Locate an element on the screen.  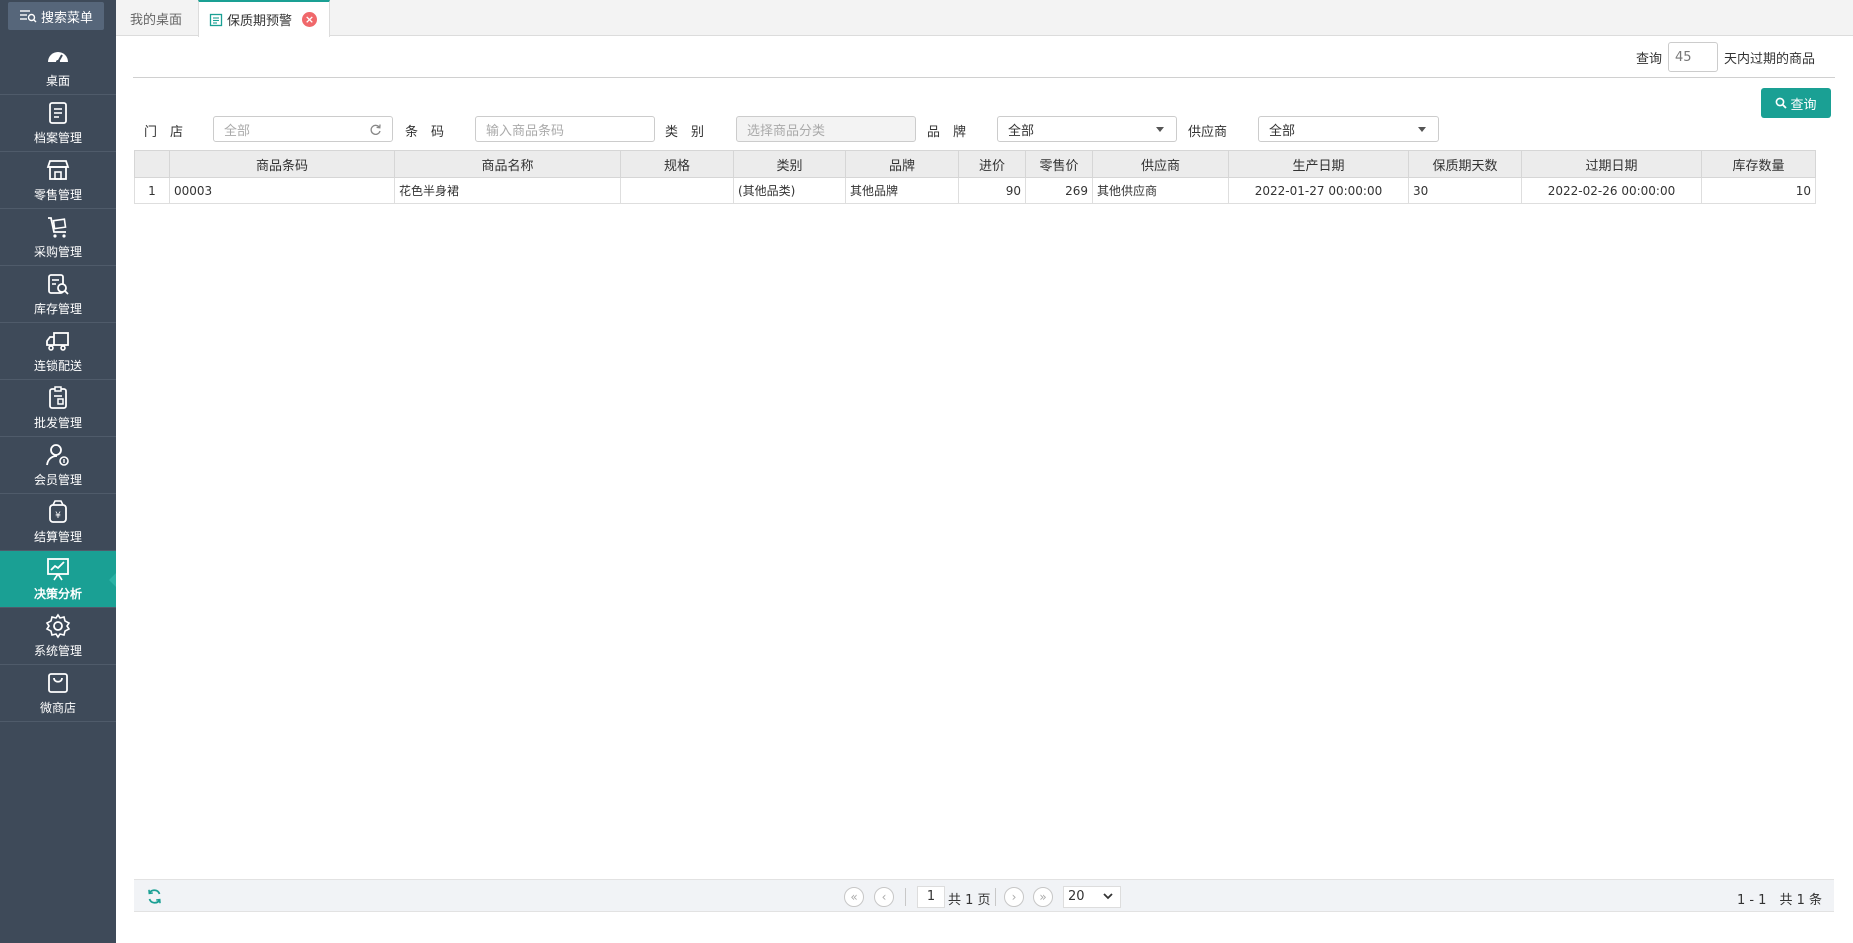
cell-cost: 90 is located at coordinates (992, 190).